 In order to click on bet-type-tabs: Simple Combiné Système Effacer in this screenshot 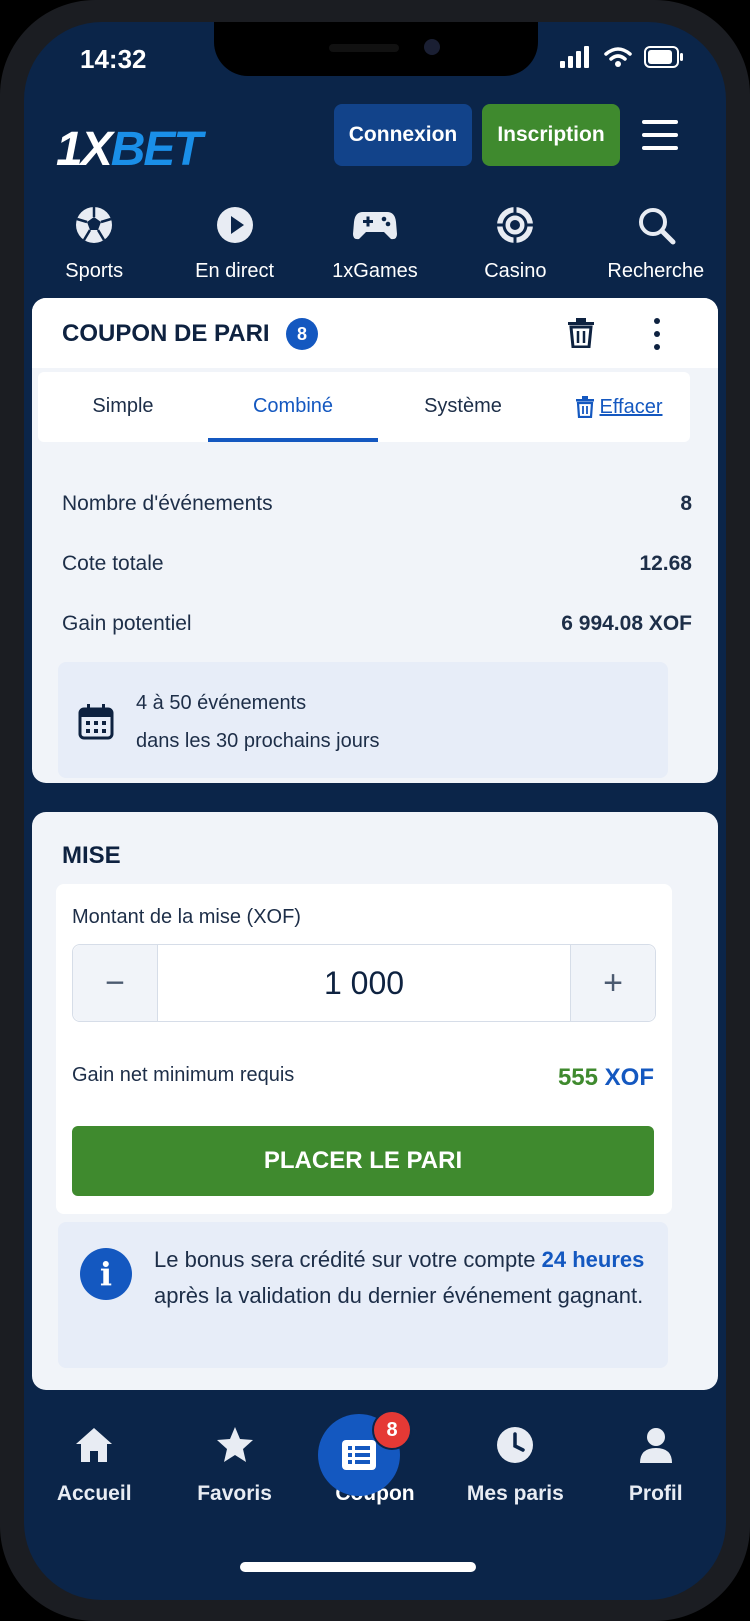, I will do `click(364, 407)`.